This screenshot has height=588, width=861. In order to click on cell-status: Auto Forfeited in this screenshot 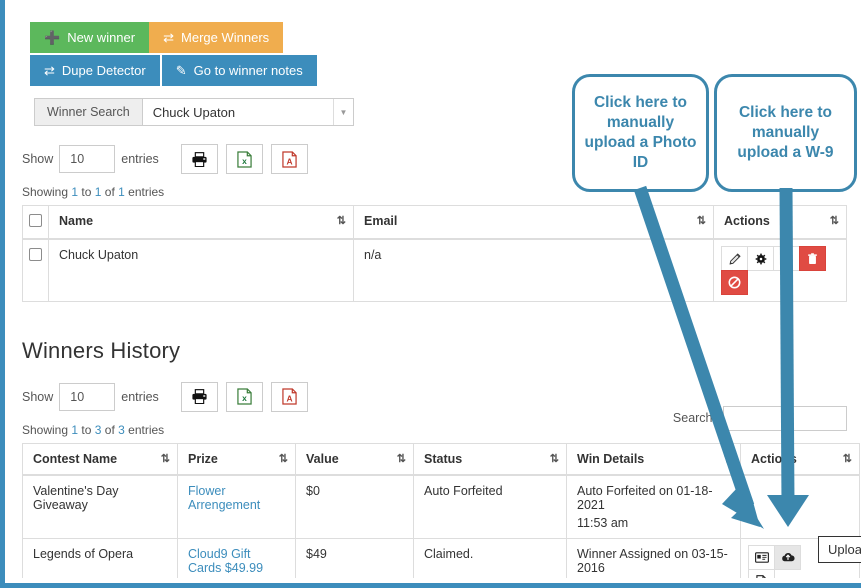, I will do `click(490, 506)`.